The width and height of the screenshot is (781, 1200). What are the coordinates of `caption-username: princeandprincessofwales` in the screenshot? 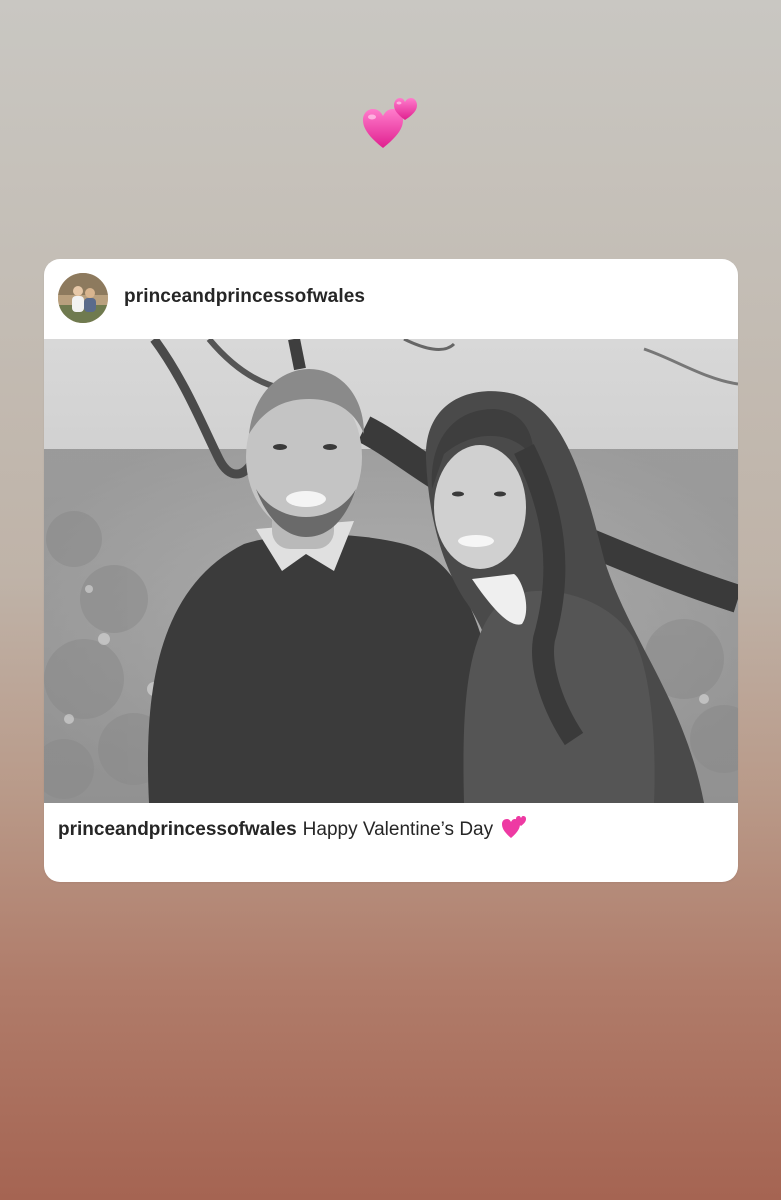 It's located at (177, 829).